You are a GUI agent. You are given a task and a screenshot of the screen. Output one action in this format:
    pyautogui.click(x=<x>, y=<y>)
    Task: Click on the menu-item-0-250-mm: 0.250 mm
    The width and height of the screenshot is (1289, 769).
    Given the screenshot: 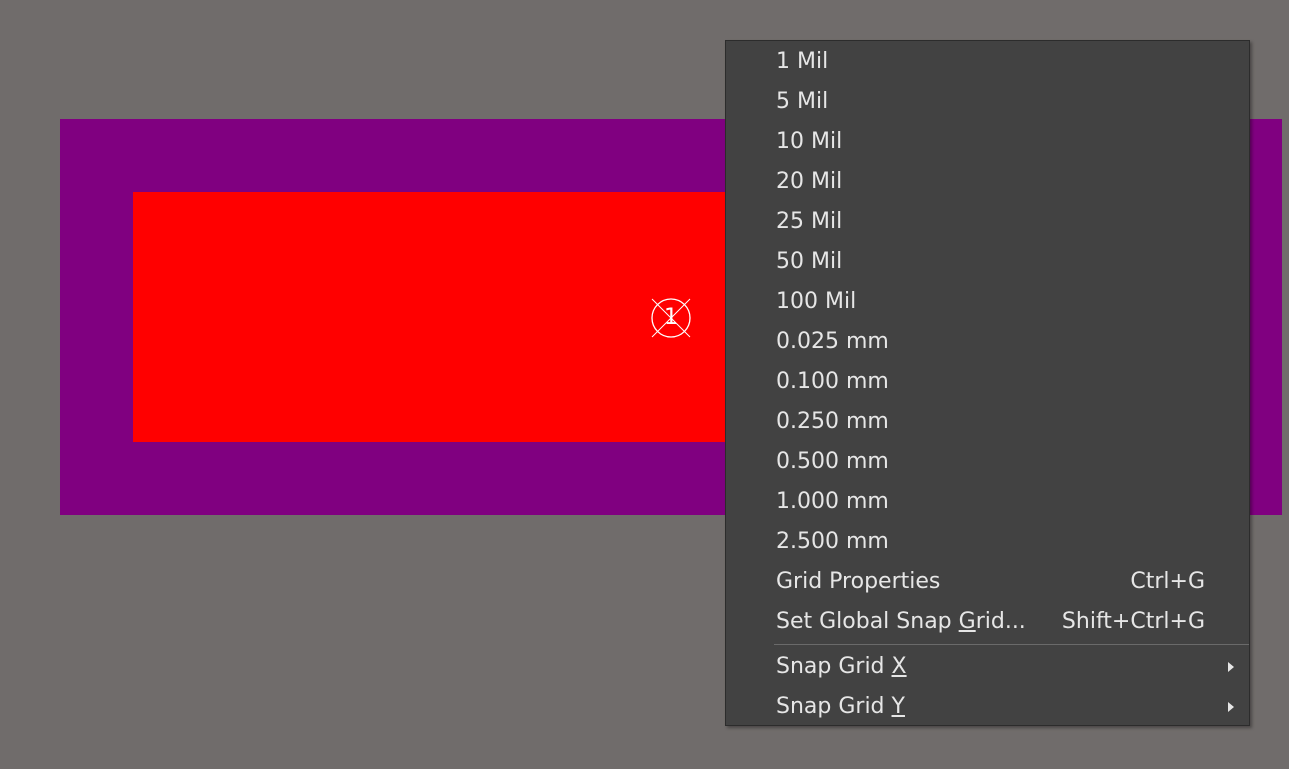 What is the action you would take?
    pyautogui.click(x=987, y=422)
    